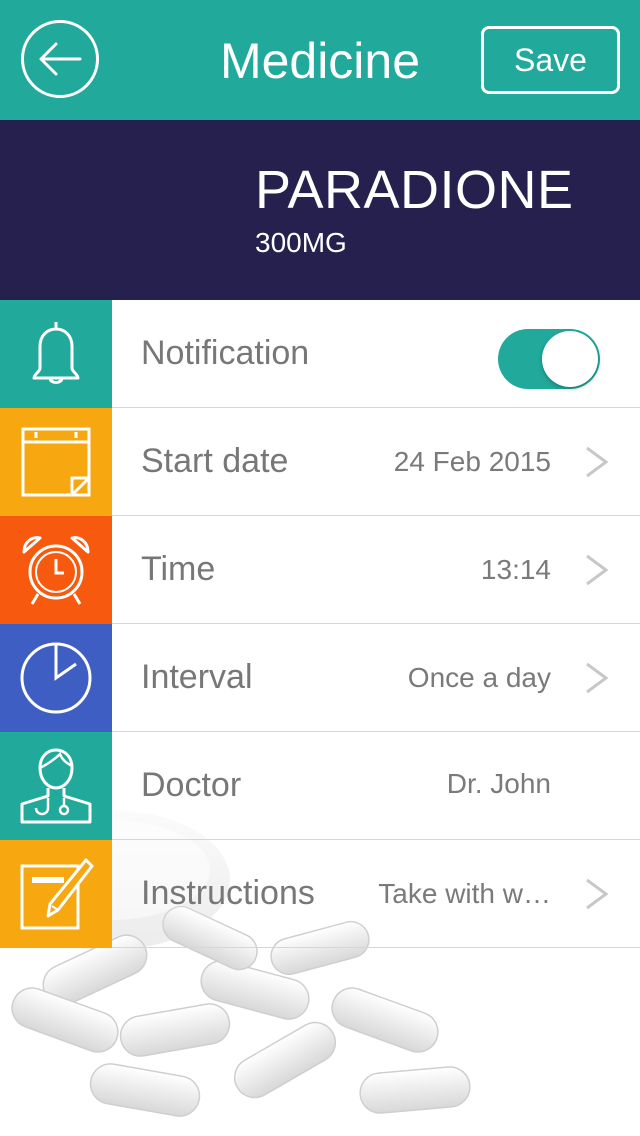 This screenshot has width=640, height=1136. Describe the element at coordinates (197, 677) in the screenshot. I see `interval-label: Interval` at that location.